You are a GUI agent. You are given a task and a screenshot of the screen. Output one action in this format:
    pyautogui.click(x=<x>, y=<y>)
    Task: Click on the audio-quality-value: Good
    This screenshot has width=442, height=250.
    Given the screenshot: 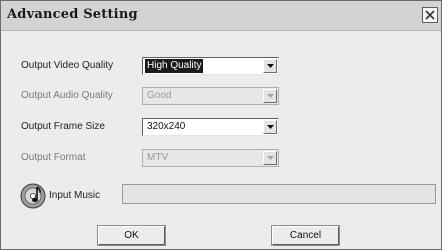 What is the action you would take?
    pyautogui.click(x=159, y=95)
    